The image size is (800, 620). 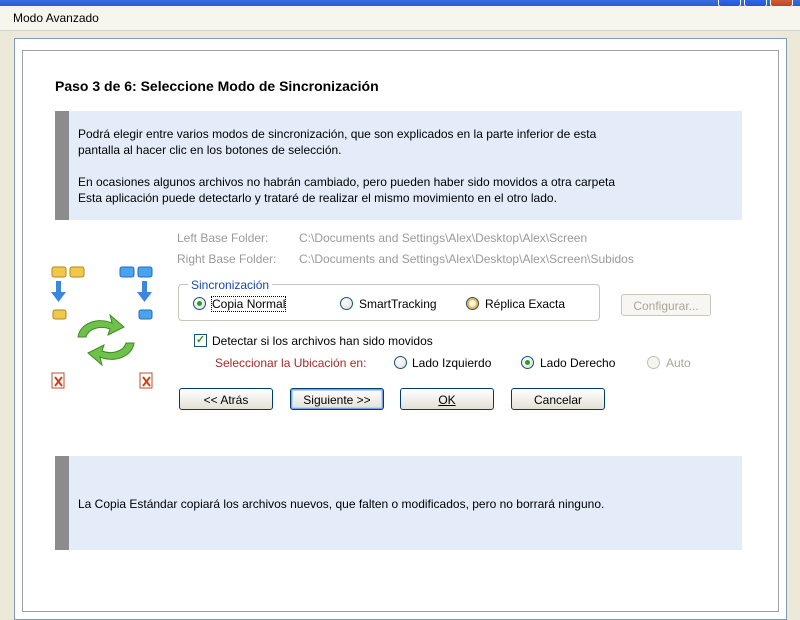 I want to click on left-base-folder-label: Left Base Folder:, so click(x=223, y=238).